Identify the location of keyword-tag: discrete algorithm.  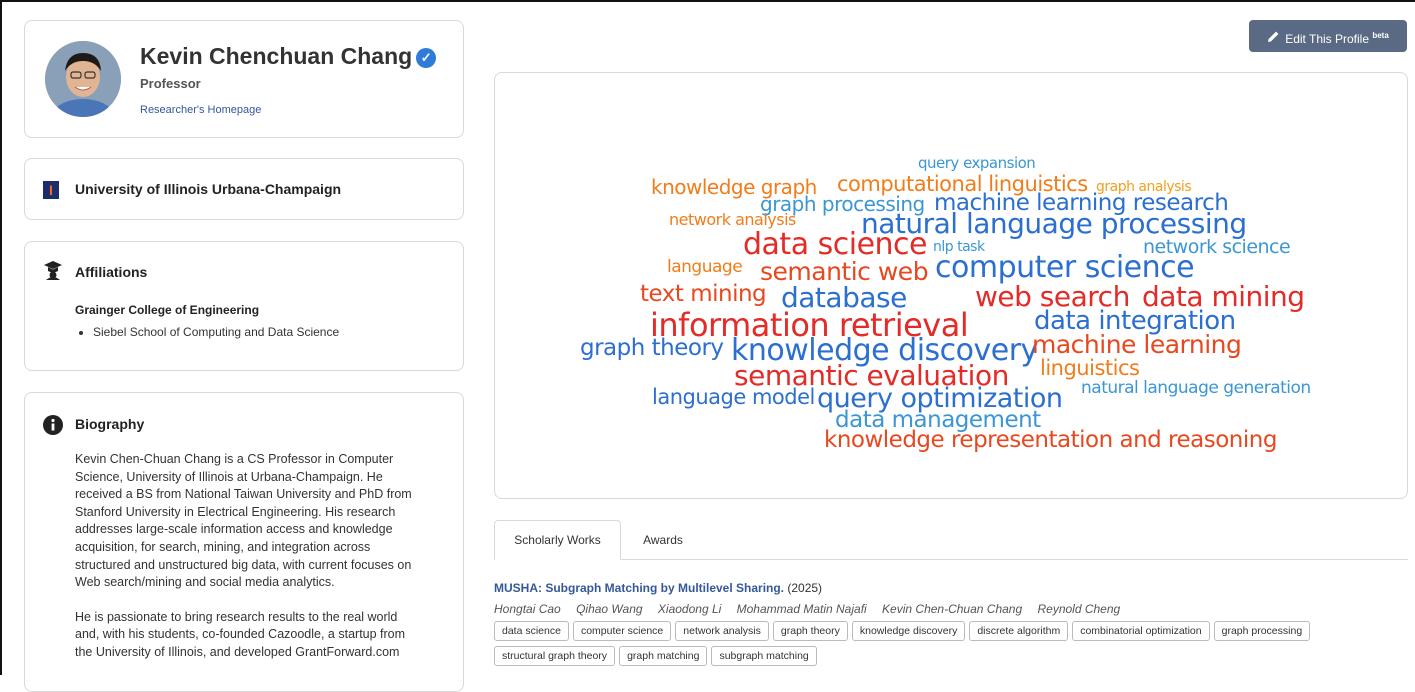
(1019, 631).